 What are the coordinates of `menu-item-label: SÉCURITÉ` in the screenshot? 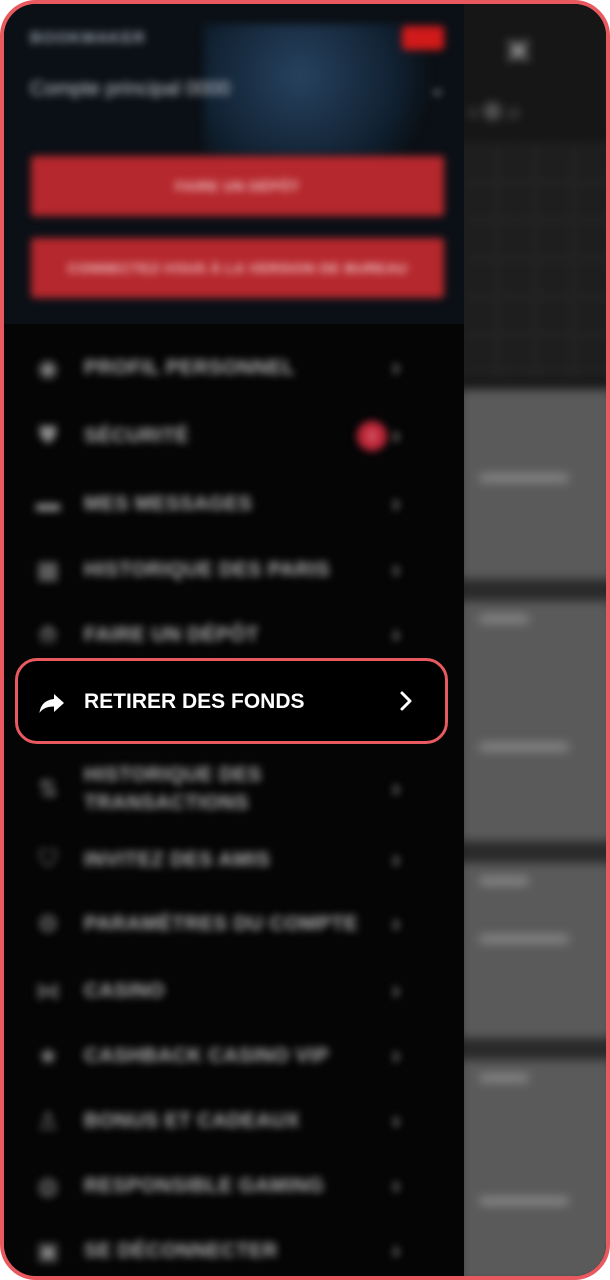 It's located at (137, 436).